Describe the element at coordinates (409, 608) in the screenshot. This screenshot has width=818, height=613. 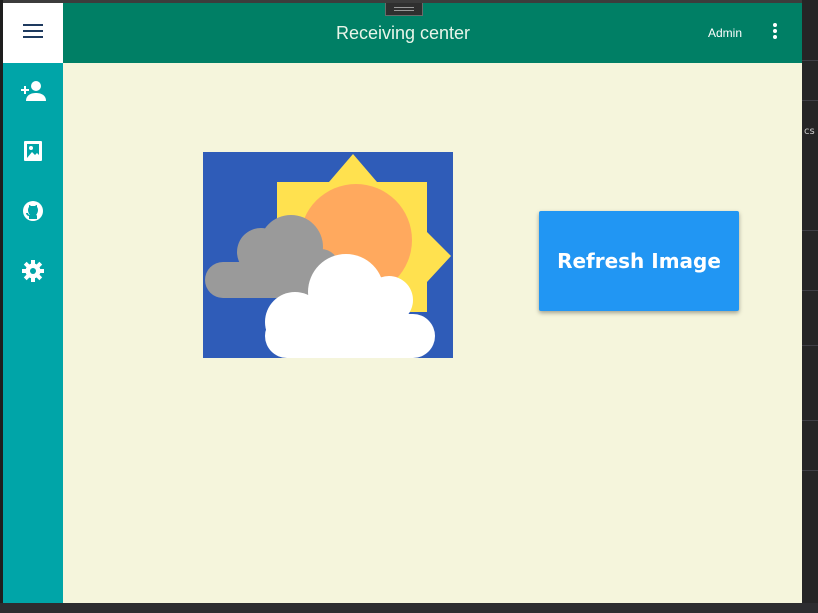
I see `background-ide-bottom` at that location.